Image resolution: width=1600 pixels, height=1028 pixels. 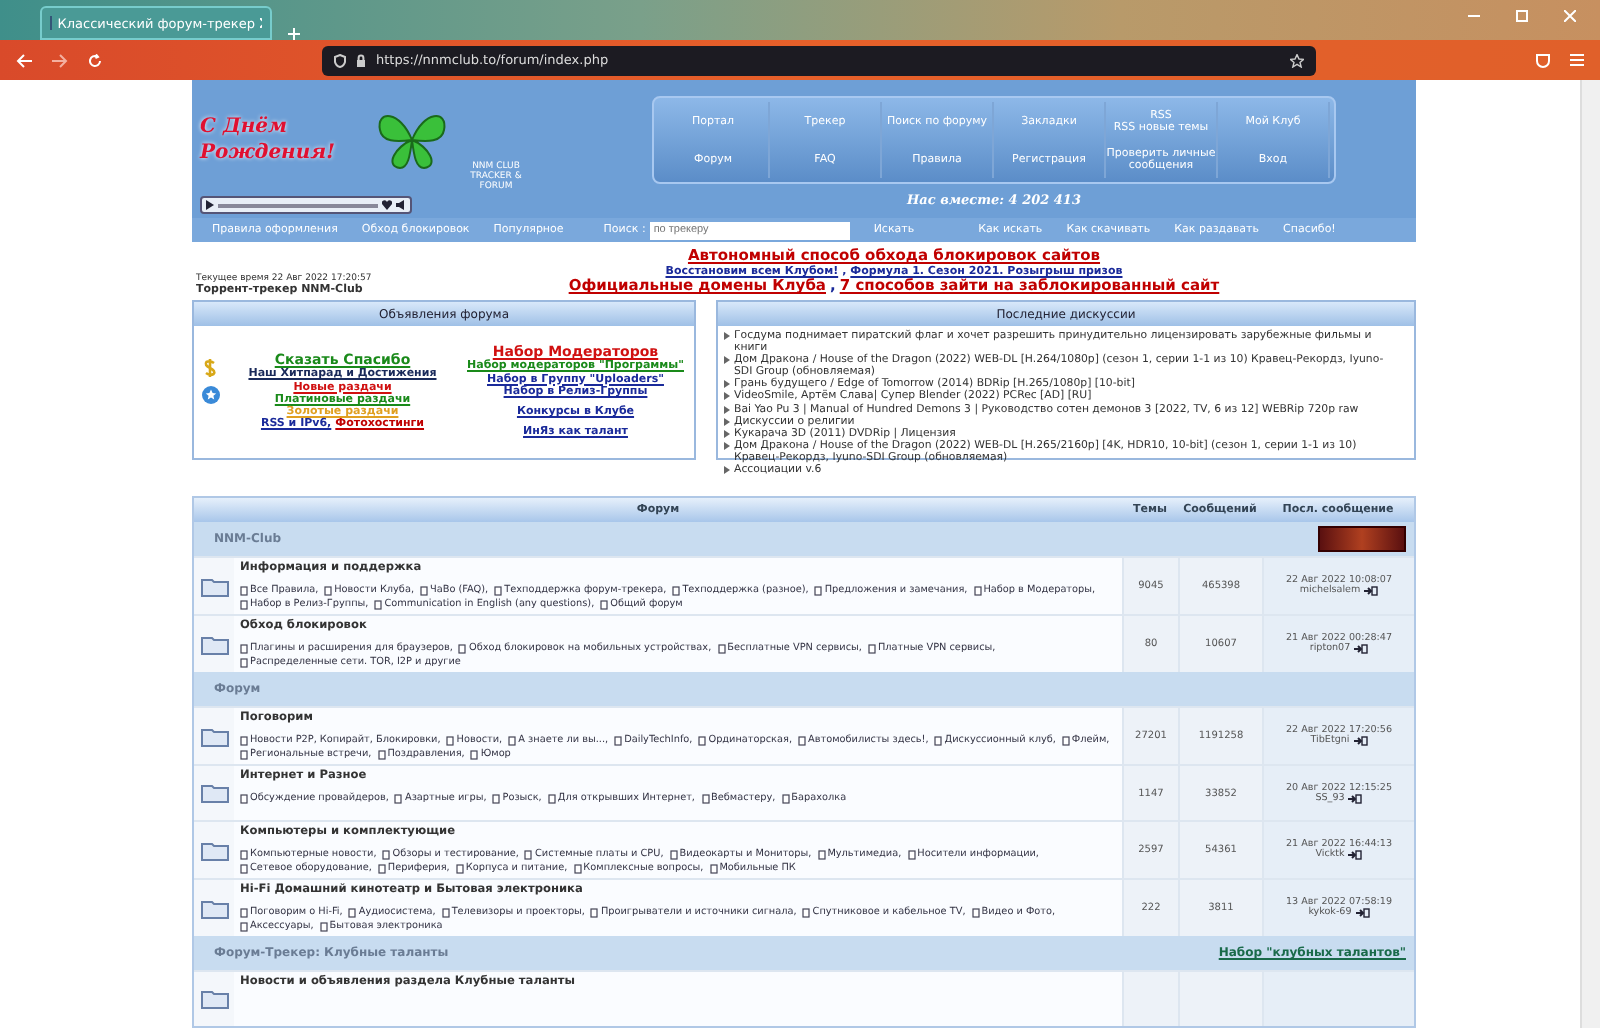 What do you see at coordinates (268, 140) in the screenshot?
I see `logo-title: С Днём Рождения!` at bounding box center [268, 140].